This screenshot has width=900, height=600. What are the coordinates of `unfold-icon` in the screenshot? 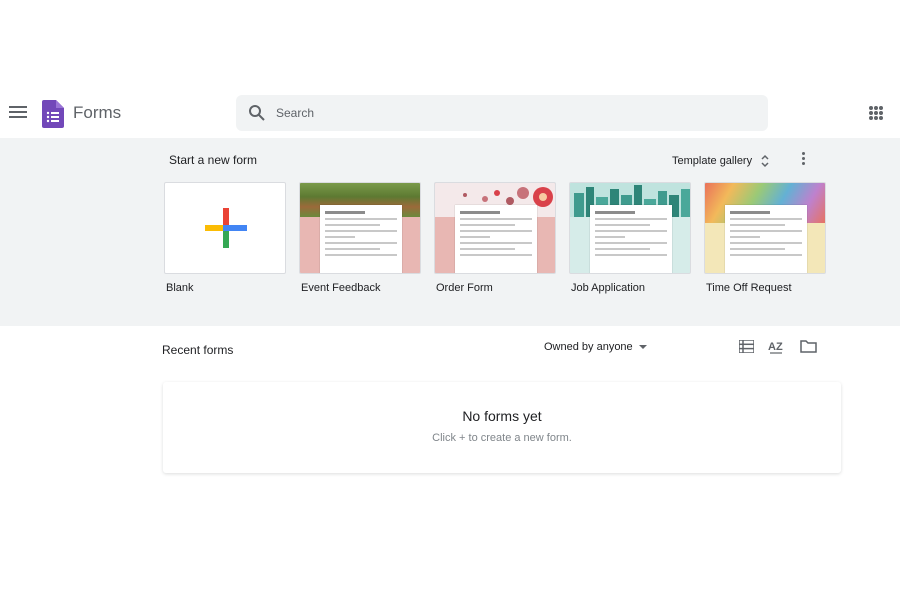 It's located at (765, 161).